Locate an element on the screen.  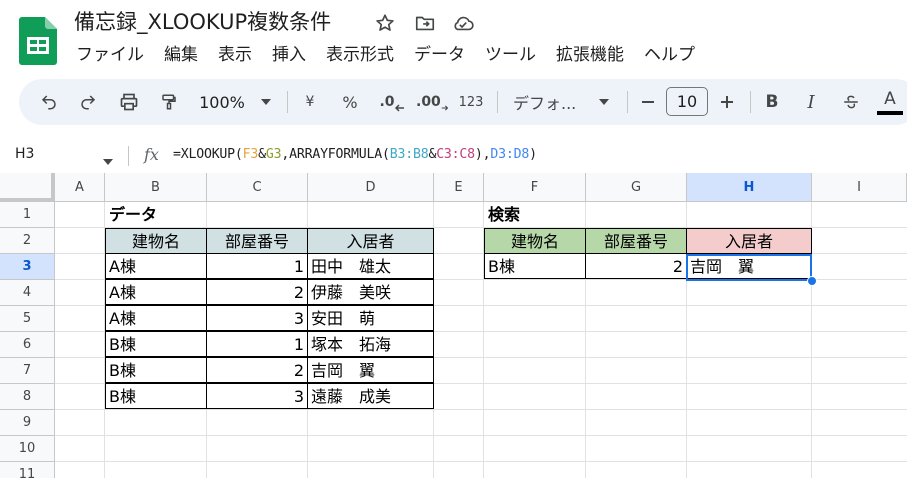
increase-font-size-icon is located at coordinates (727, 102).